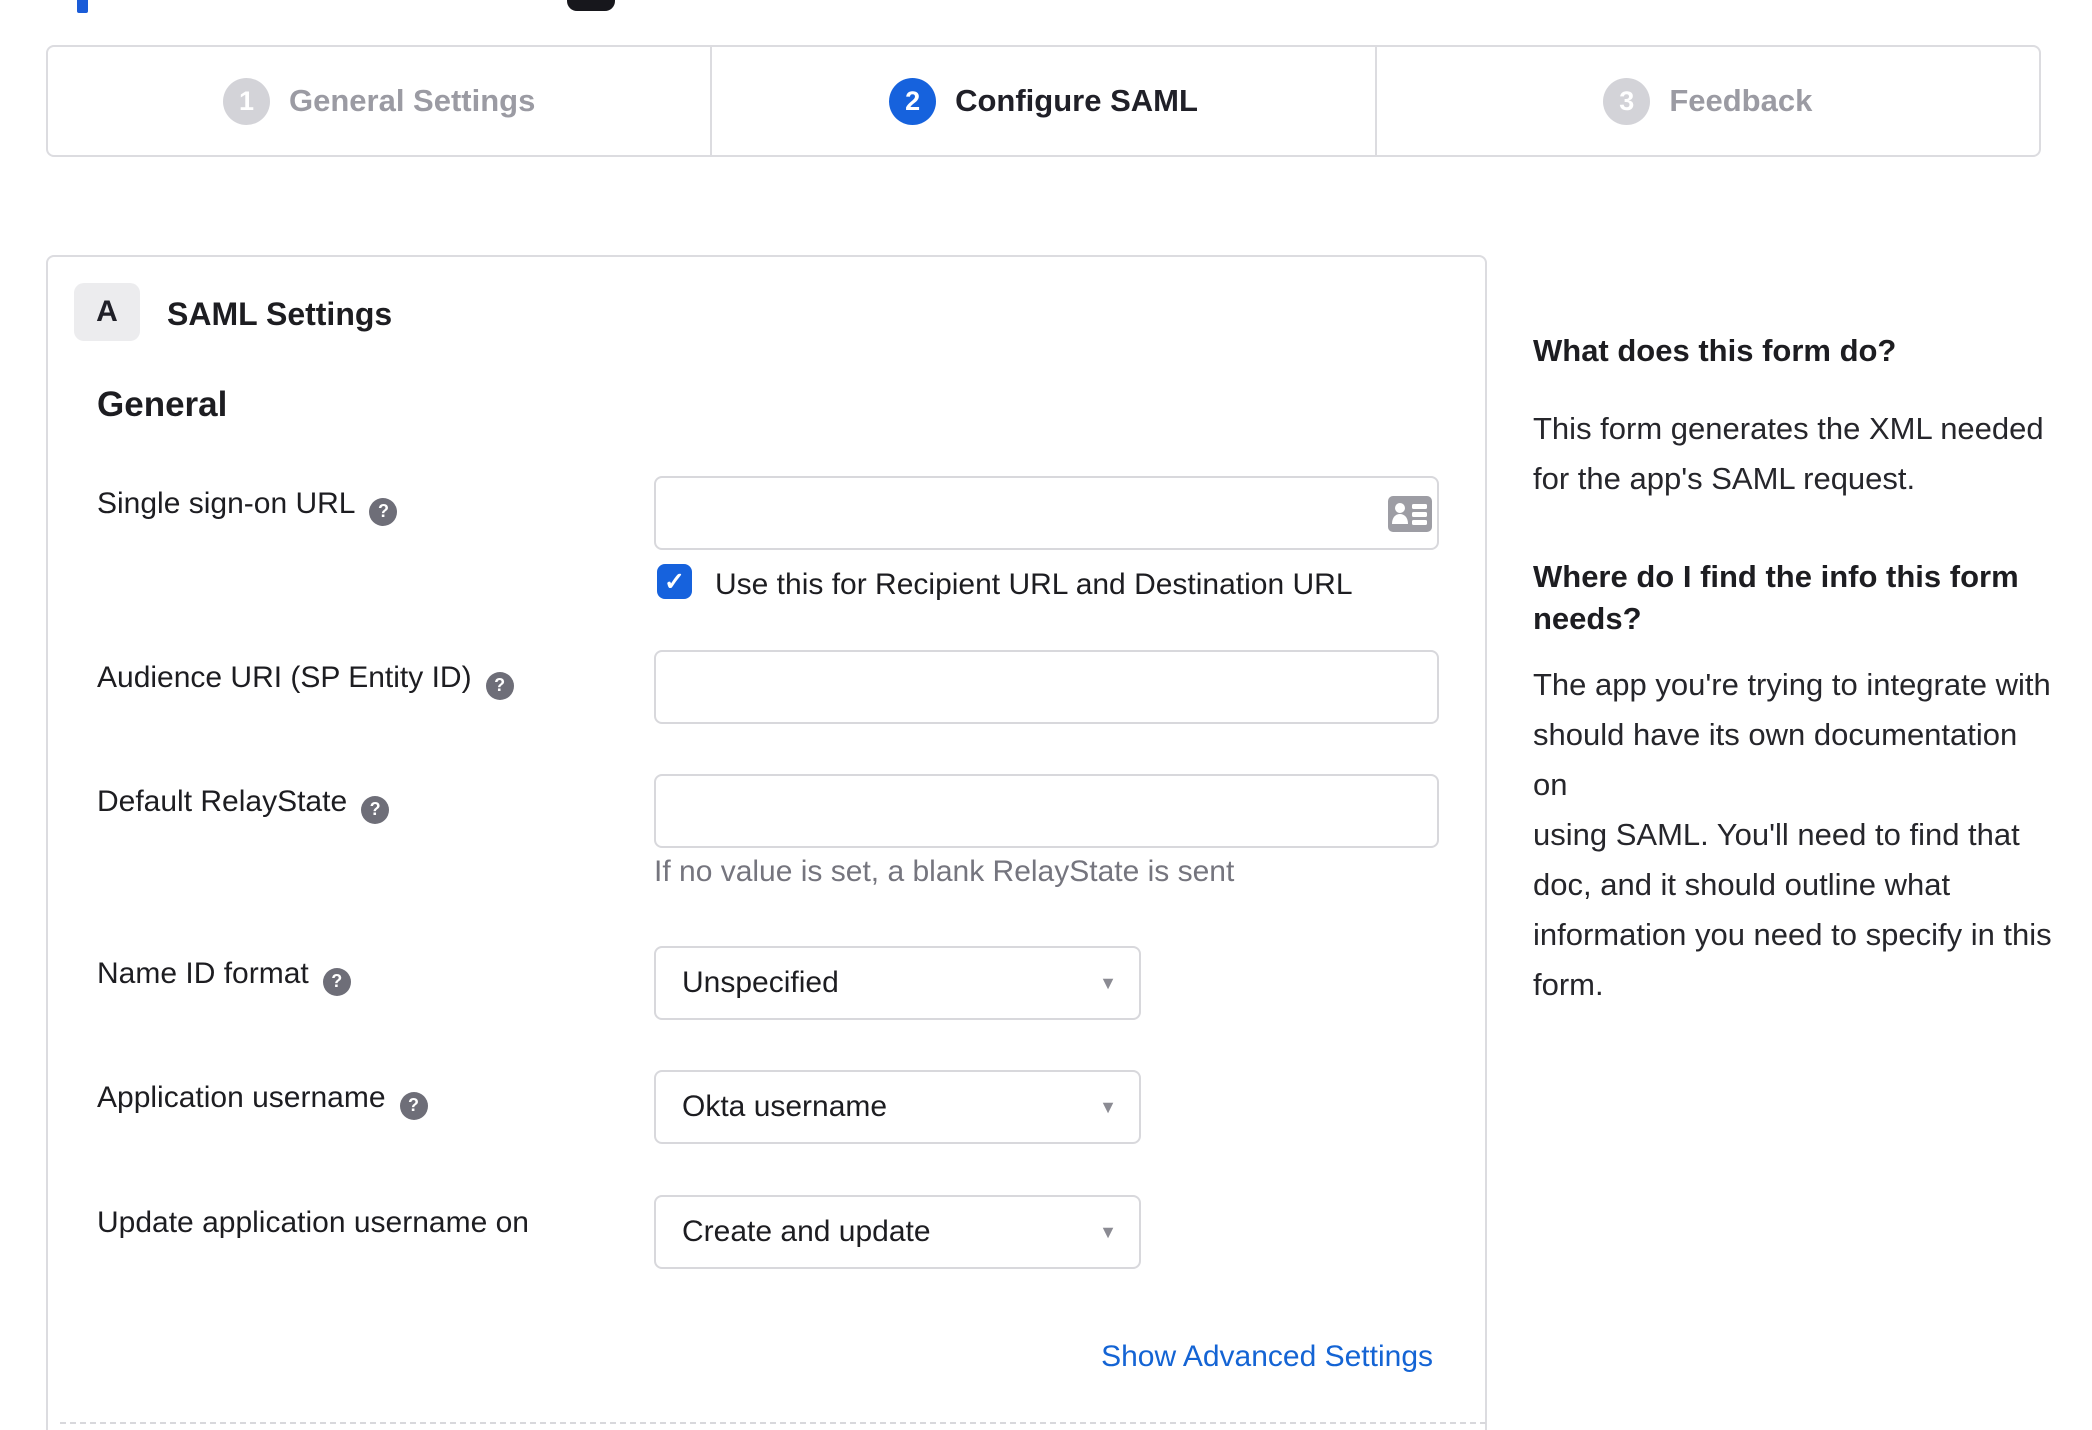  What do you see at coordinates (280, 314) in the screenshot?
I see `section-title: SAML Settings` at bounding box center [280, 314].